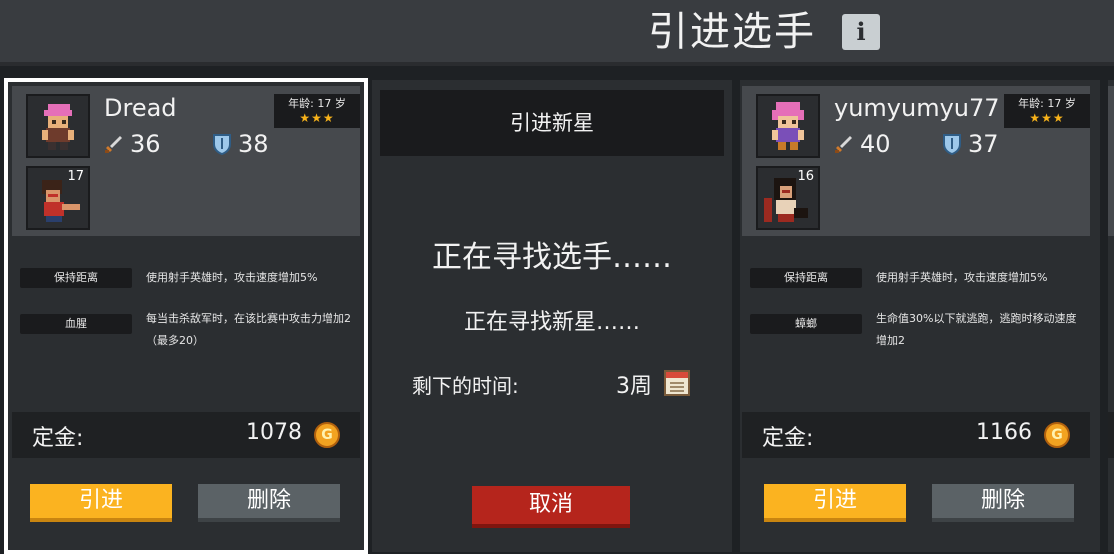  What do you see at coordinates (551, 507) in the screenshot?
I see `cancel-button: 取消` at bounding box center [551, 507].